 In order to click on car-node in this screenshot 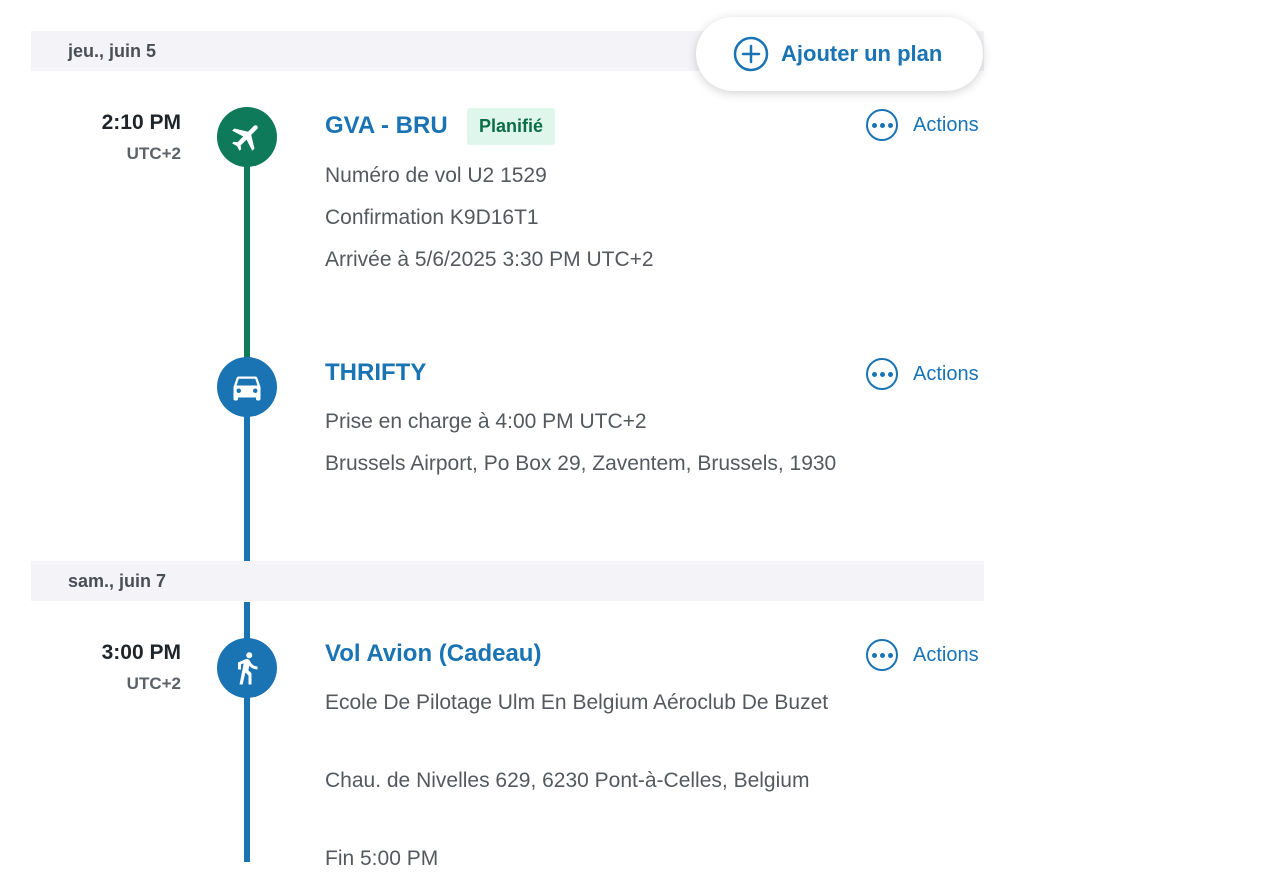, I will do `click(247, 387)`.